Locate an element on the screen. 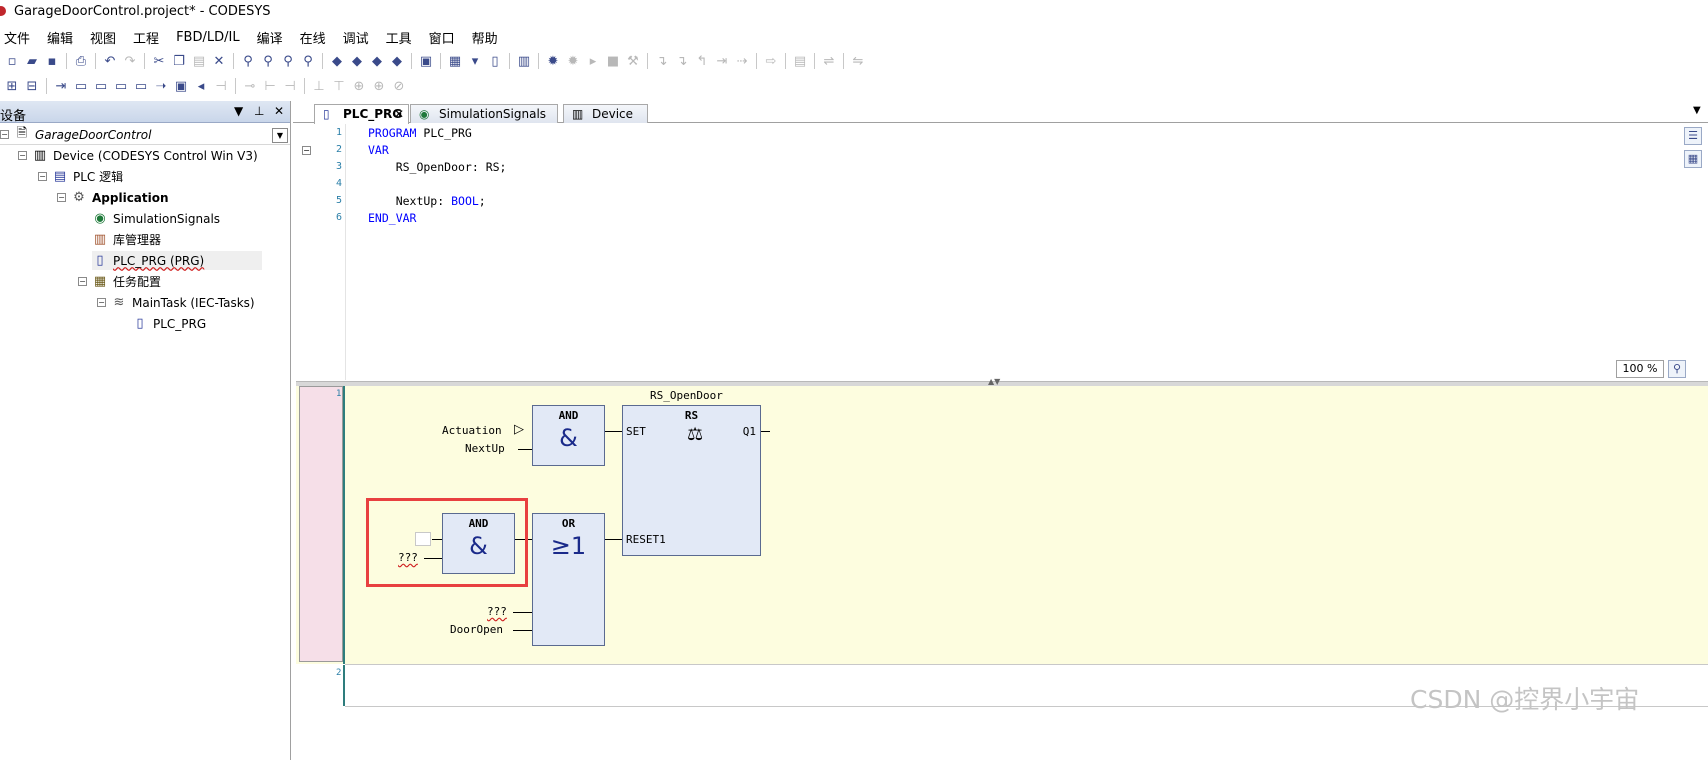  insert-box-icon: ▭ is located at coordinates (81, 86).